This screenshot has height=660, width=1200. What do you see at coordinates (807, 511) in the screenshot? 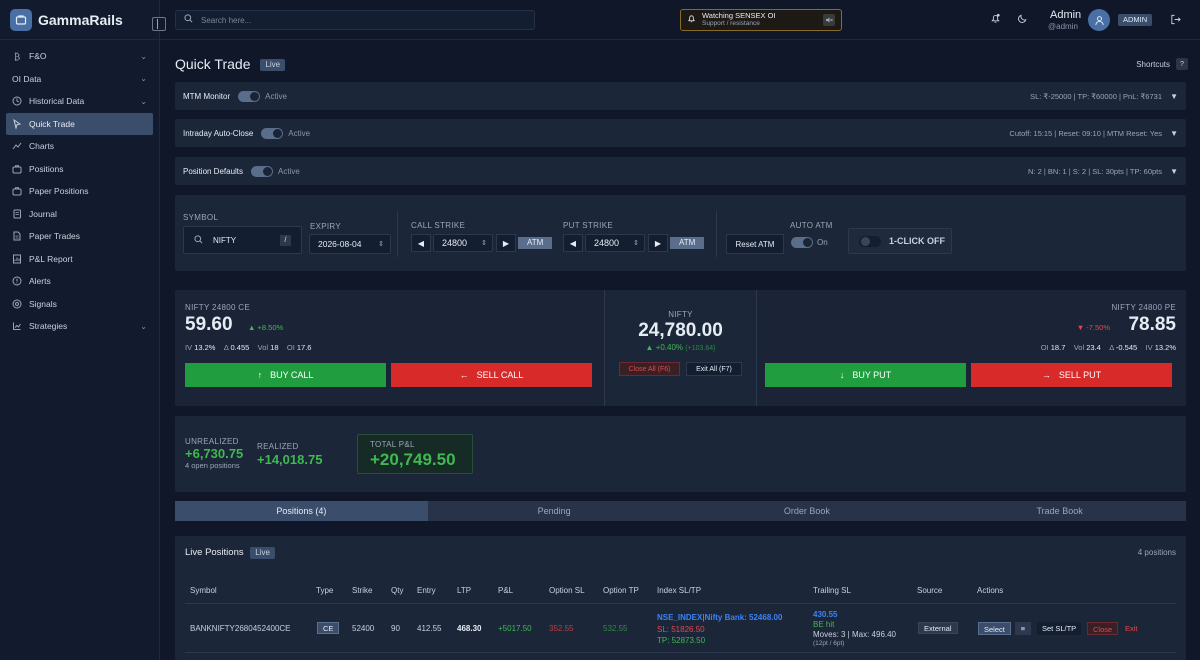
I see `tab-order-book: Order Book` at bounding box center [807, 511].